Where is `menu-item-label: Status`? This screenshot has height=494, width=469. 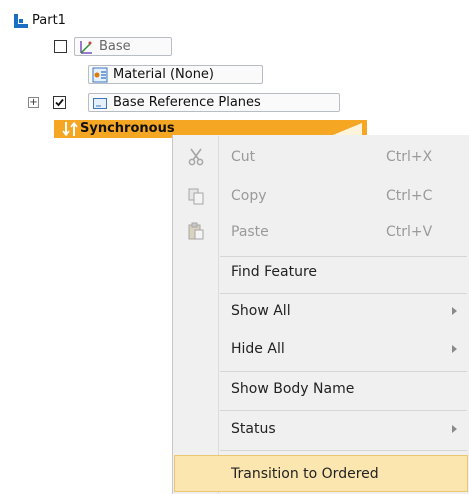 menu-item-label: Status is located at coordinates (253, 429).